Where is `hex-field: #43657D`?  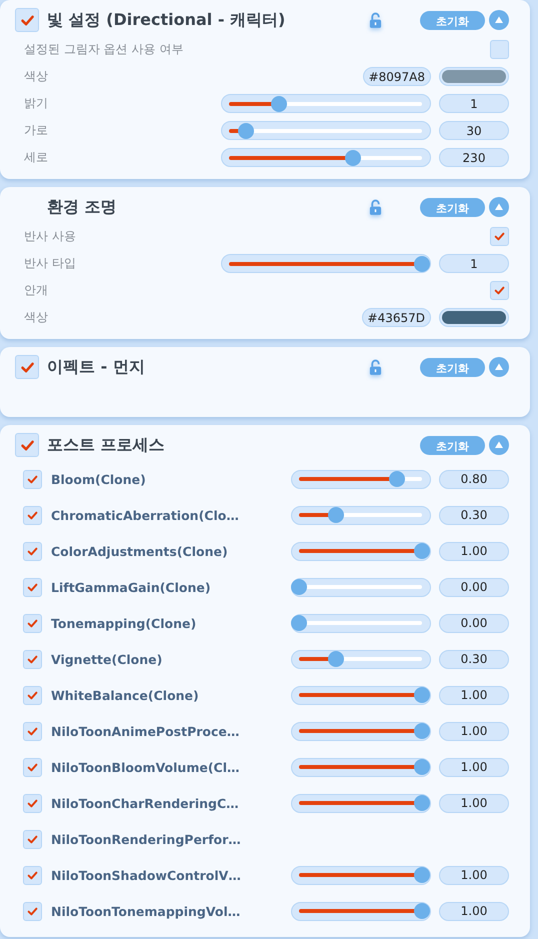
hex-field: #43657D is located at coordinates (396, 317).